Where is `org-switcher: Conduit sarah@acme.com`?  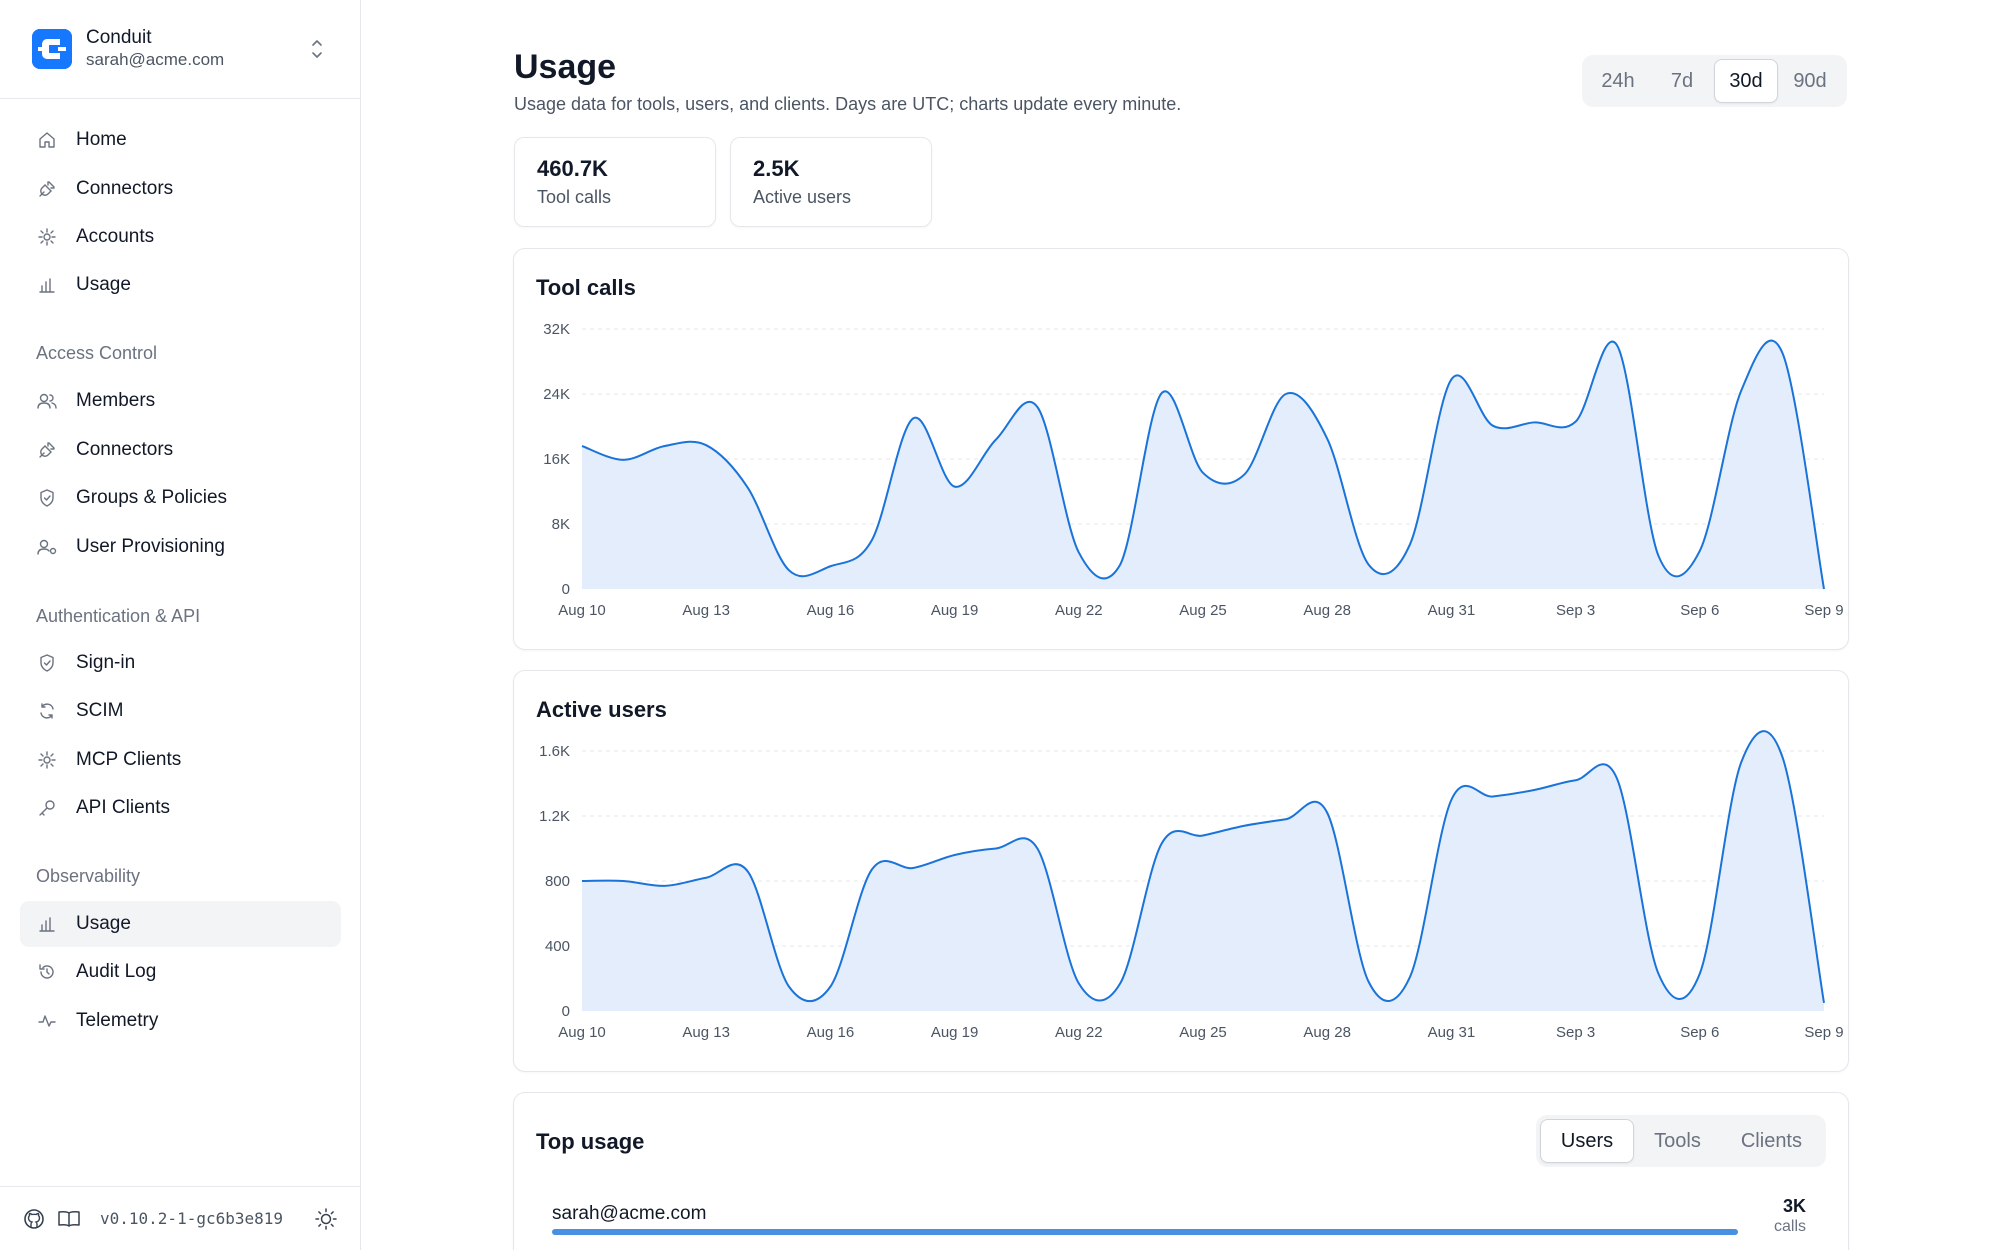
org-switcher: Conduit sarah@acme.com is located at coordinates (180, 49).